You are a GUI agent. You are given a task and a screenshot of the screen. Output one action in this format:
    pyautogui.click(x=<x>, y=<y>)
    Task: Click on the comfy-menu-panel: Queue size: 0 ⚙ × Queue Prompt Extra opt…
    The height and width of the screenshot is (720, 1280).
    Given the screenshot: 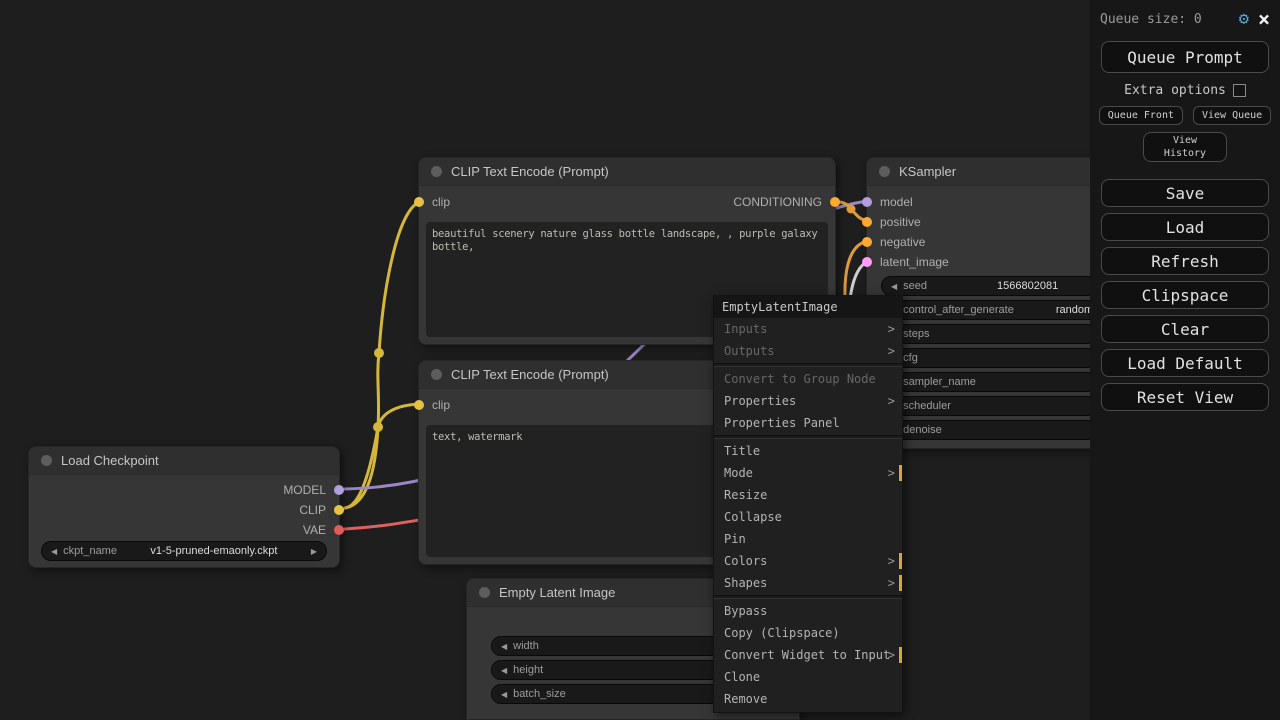 What is the action you would take?
    pyautogui.click(x=1185, y=360)
    